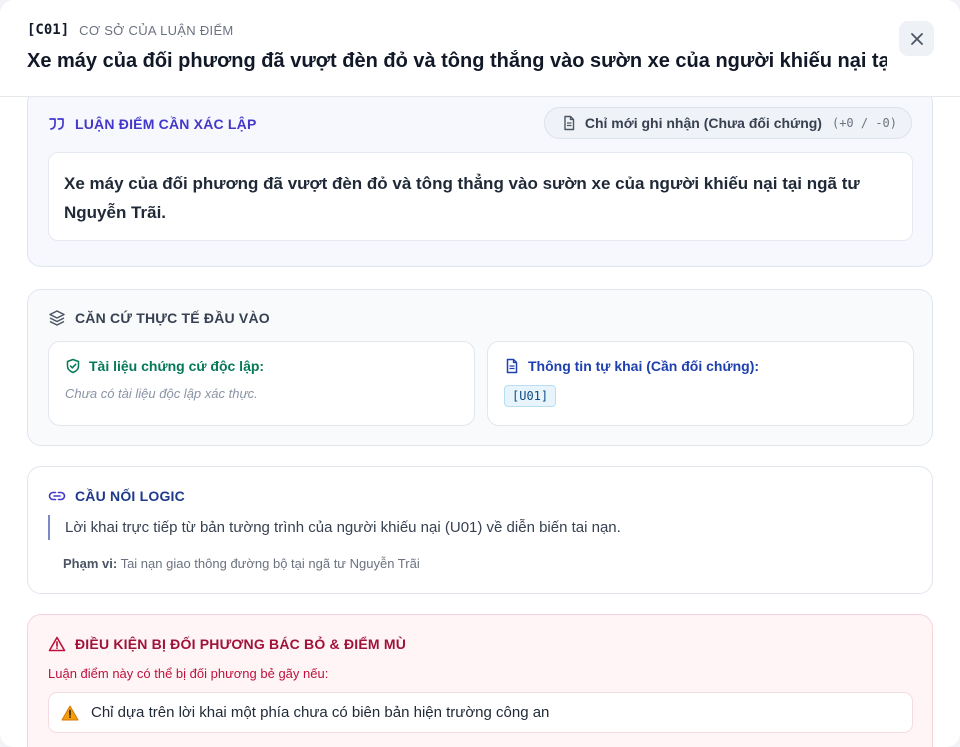 This screenshot has width=960, height=747. What do you see at coordinates (700, 383) in the screenshot?
I see `self-declared-panel: Thông tin tự khai (Cần đối chứng): [U01]` at bounding box center [700, 383].